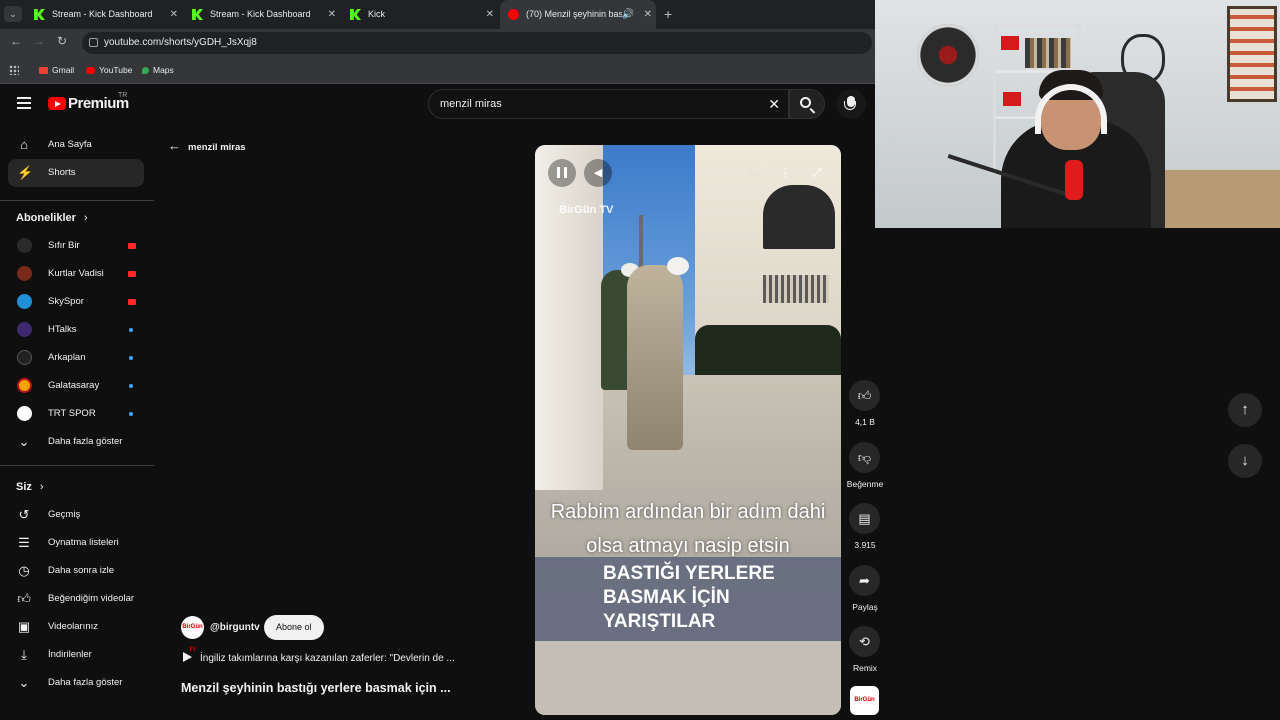 This screenshot has width=1280, height=720. I want to click on site-info-icon, so click(93, 42).